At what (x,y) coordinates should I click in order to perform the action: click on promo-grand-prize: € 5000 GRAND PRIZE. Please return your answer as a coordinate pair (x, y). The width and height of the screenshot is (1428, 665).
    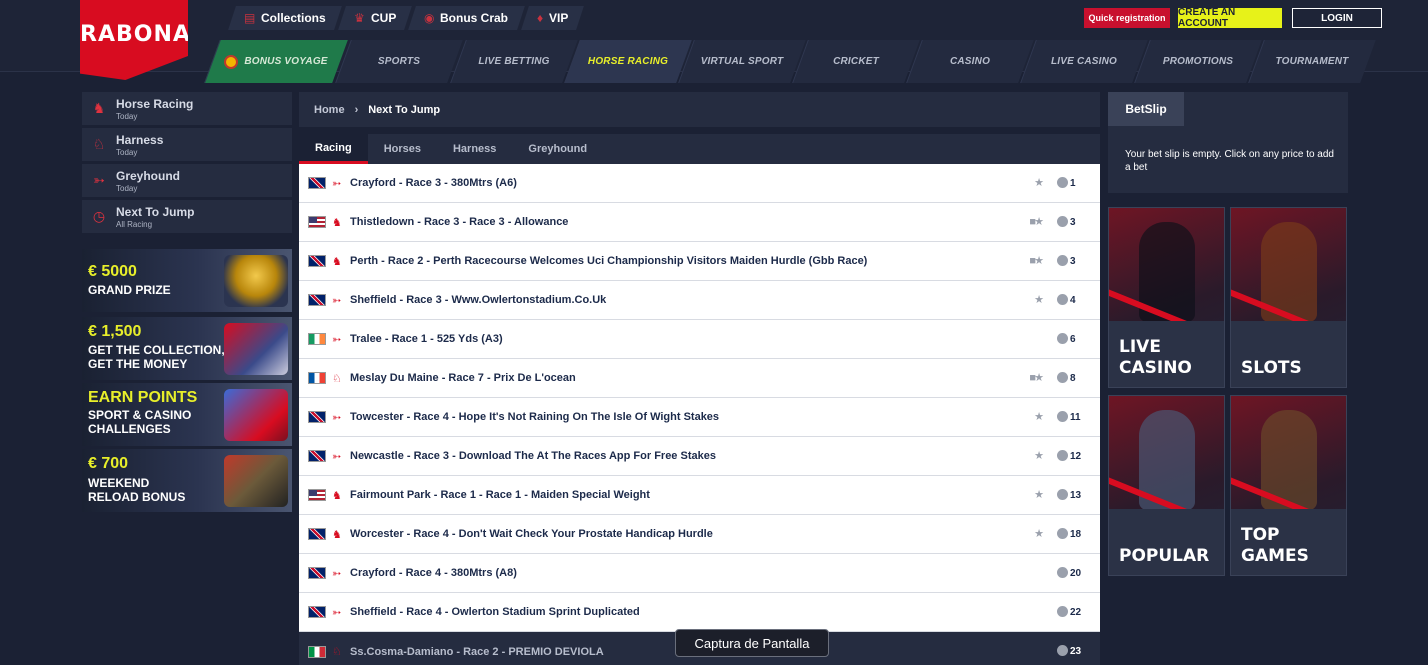
    Looking at the image, I should click on (187, 280).